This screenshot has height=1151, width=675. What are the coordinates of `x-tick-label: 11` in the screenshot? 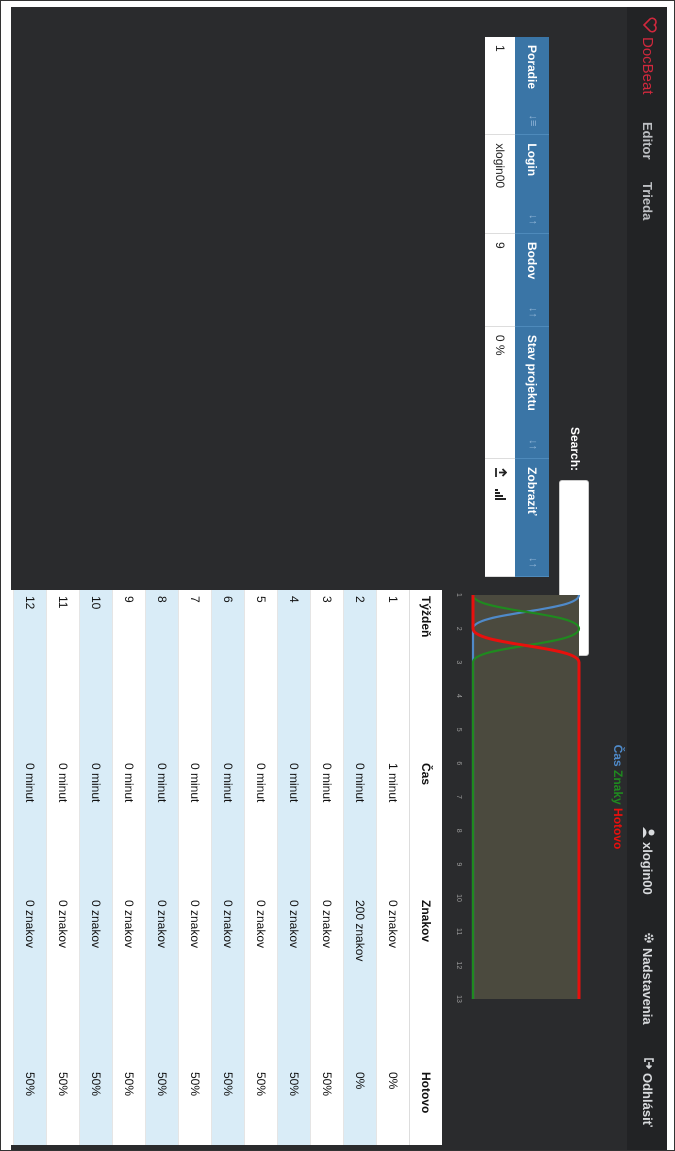 It's located at (458, 931).